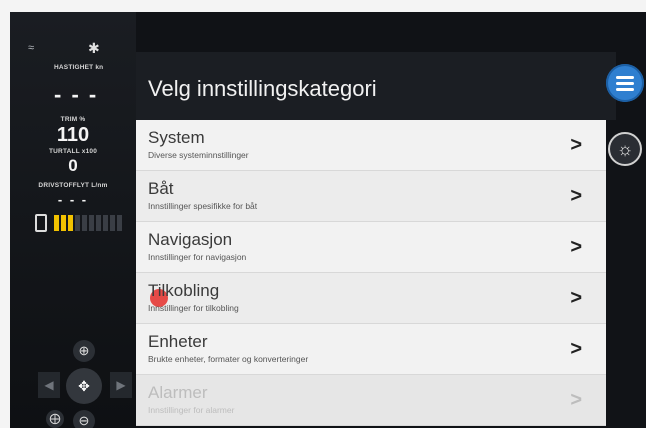 This screenshot has height=428, width=646. I want to click on map-controls: ⊕ ◀ ✥ ▶ ⊖ ⨁, so click(73, 380).